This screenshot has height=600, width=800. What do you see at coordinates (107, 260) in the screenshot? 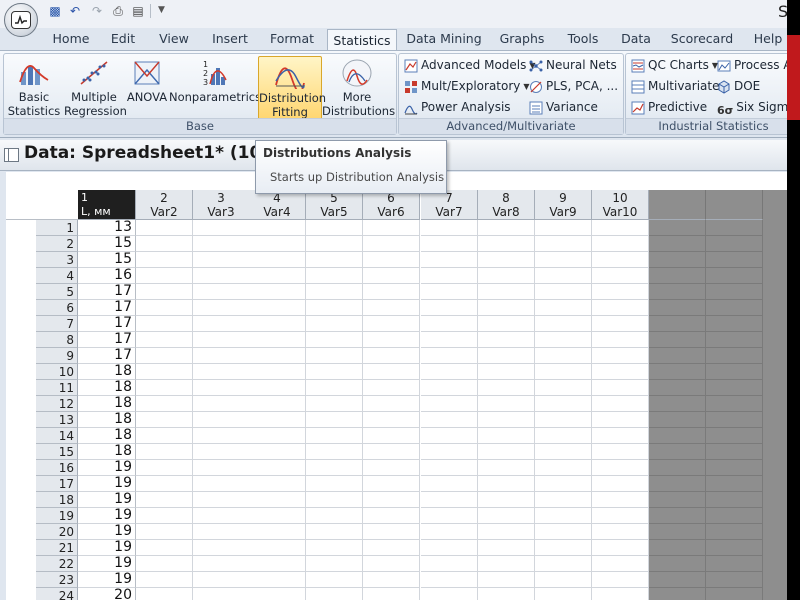
I see `table-cell: 15` at bounding box center [107, 260].